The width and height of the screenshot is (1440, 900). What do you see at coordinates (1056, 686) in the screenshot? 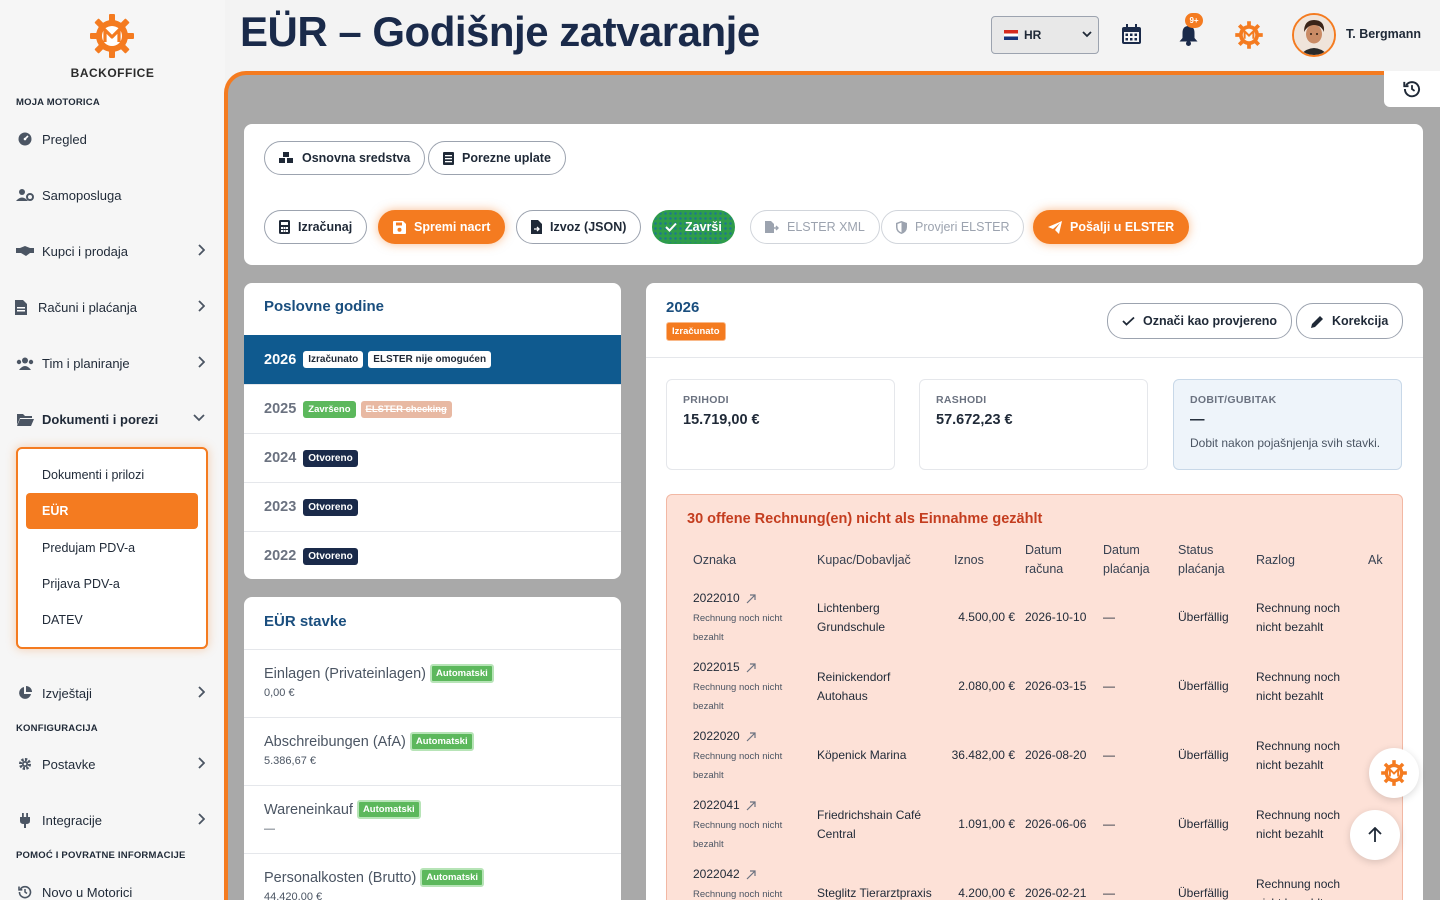
I see `invoice-date: 2026-03-15` at bounding box center [1056, 686].